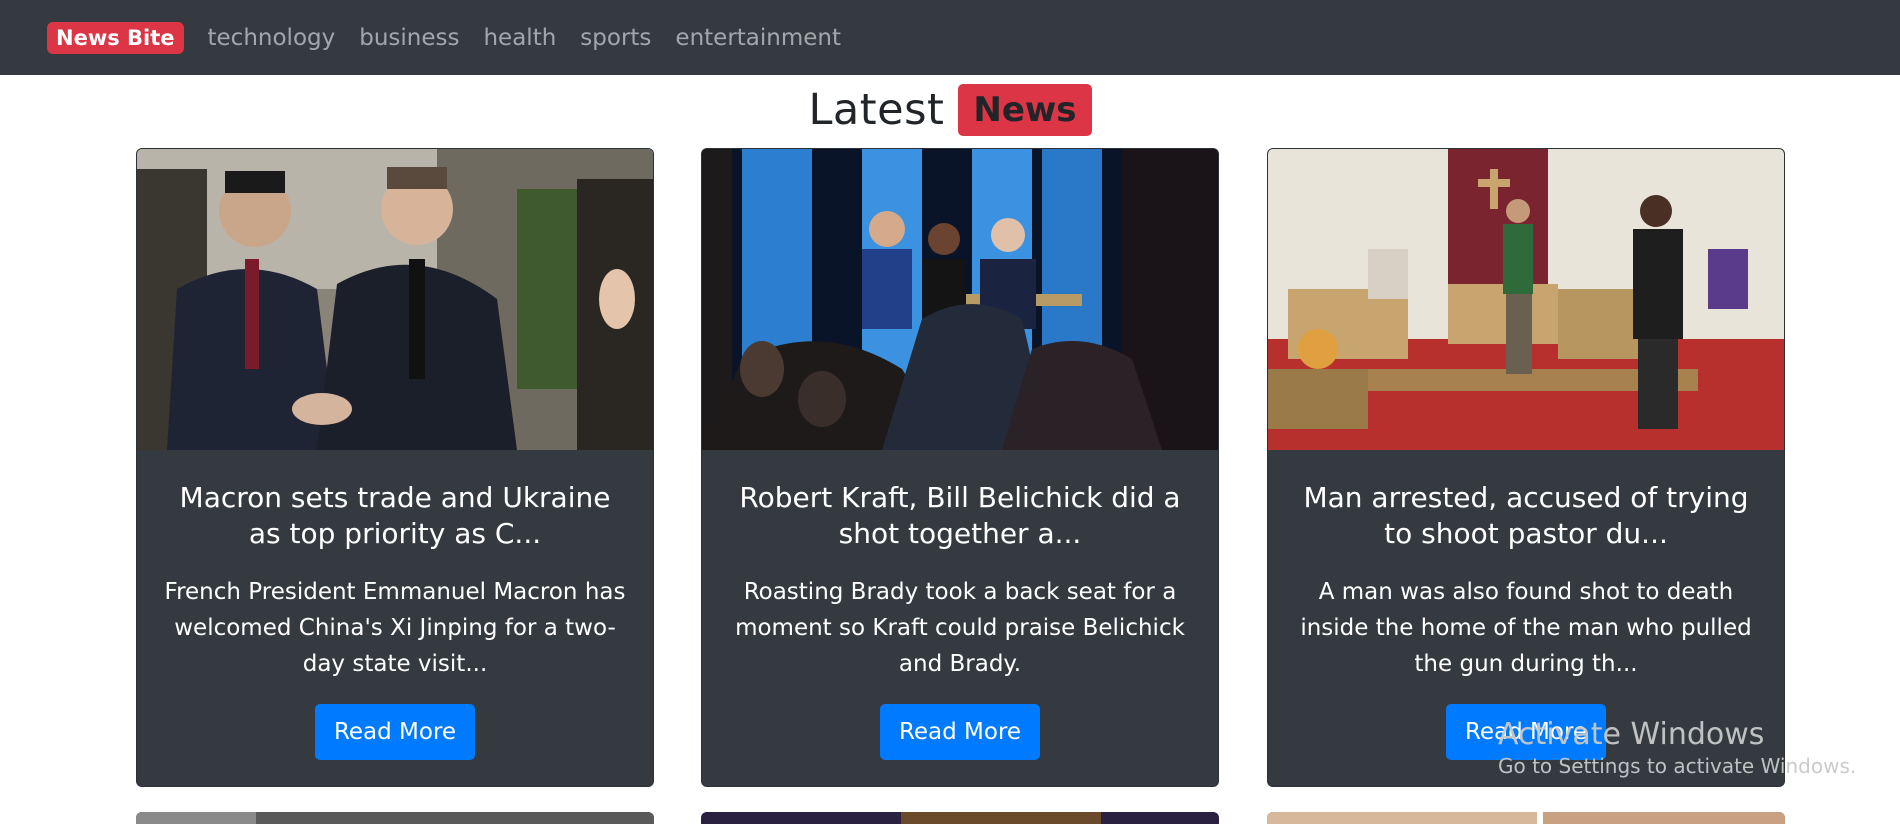 This screenshot has width=1900, height=824. I want to click on nav-link-entertainment: entertainment, so click(758, 38).